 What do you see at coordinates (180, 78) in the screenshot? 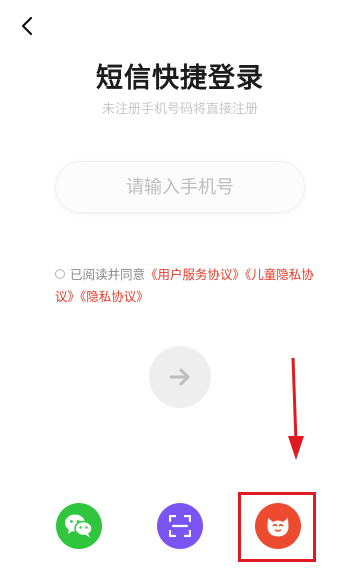
I see `page-title: 短信快捷登录` at bounding box center [180, 78].